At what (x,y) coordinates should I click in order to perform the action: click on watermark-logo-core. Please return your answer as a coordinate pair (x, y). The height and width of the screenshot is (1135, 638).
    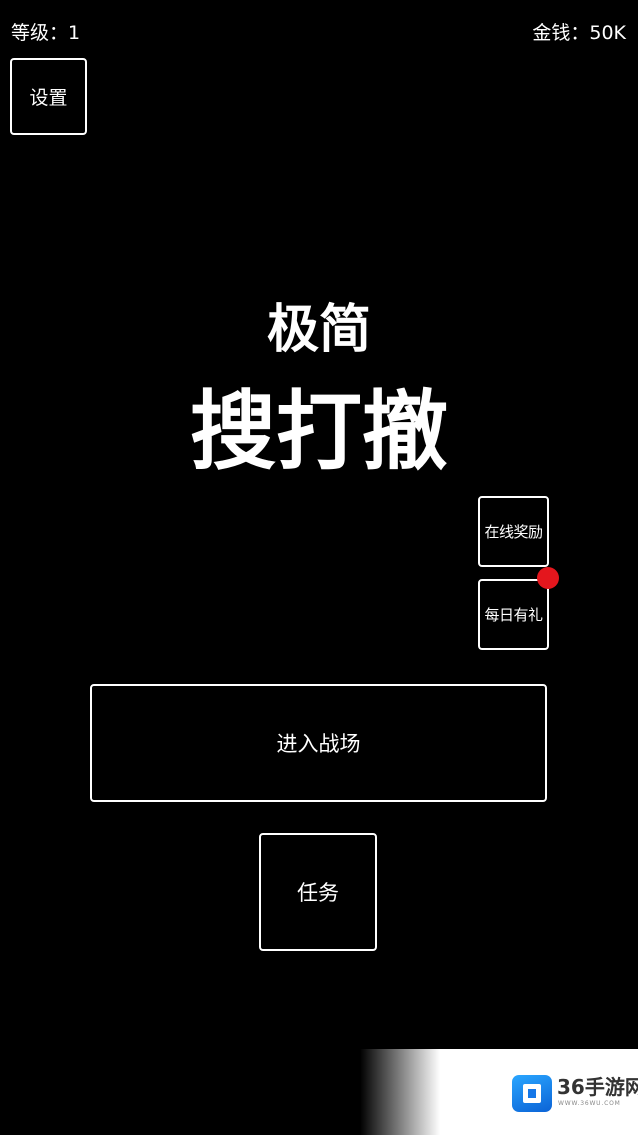
    Looking at the image, I should click on (532, 1093).